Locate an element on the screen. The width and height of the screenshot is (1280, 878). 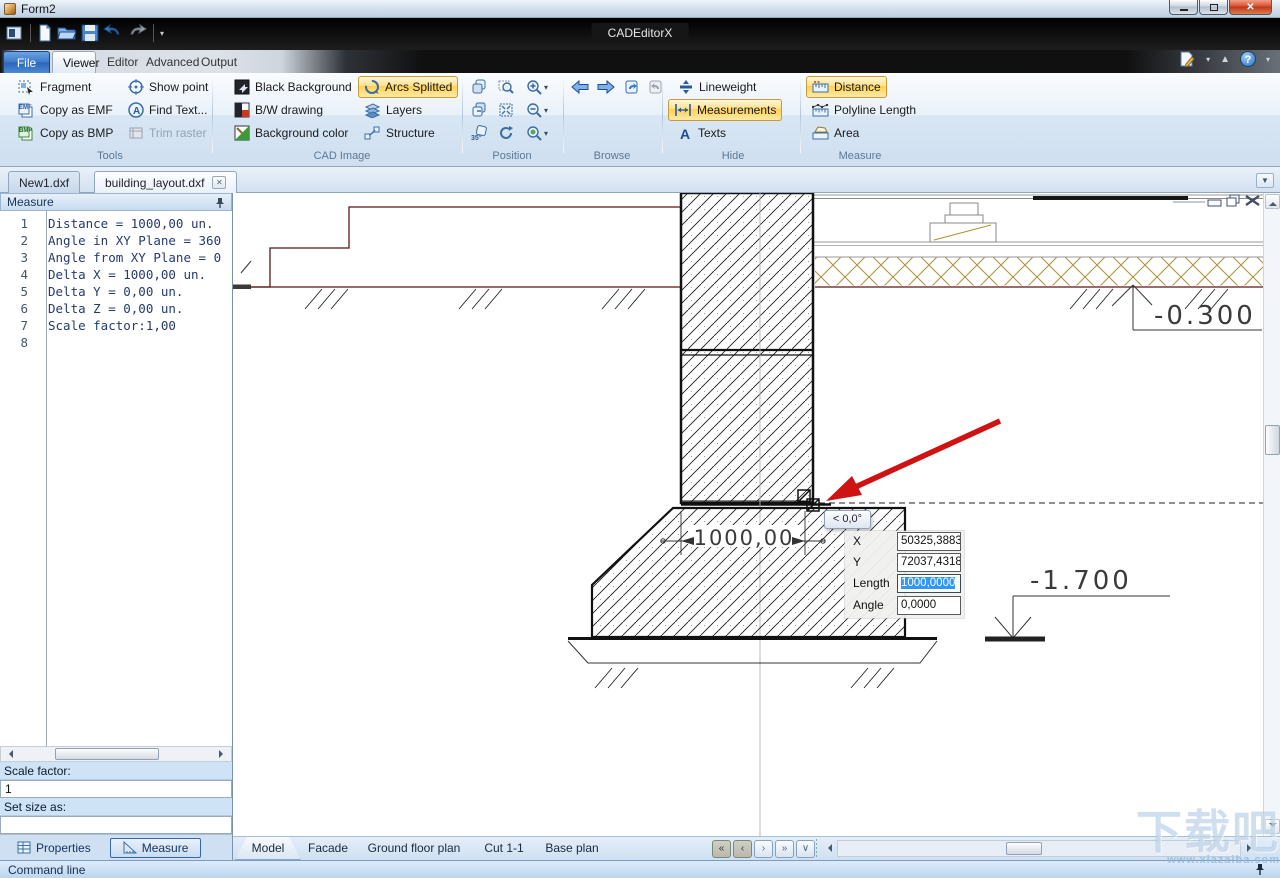
doc-tabs-list-button: ▼ is located at coordinates (1265, 180).